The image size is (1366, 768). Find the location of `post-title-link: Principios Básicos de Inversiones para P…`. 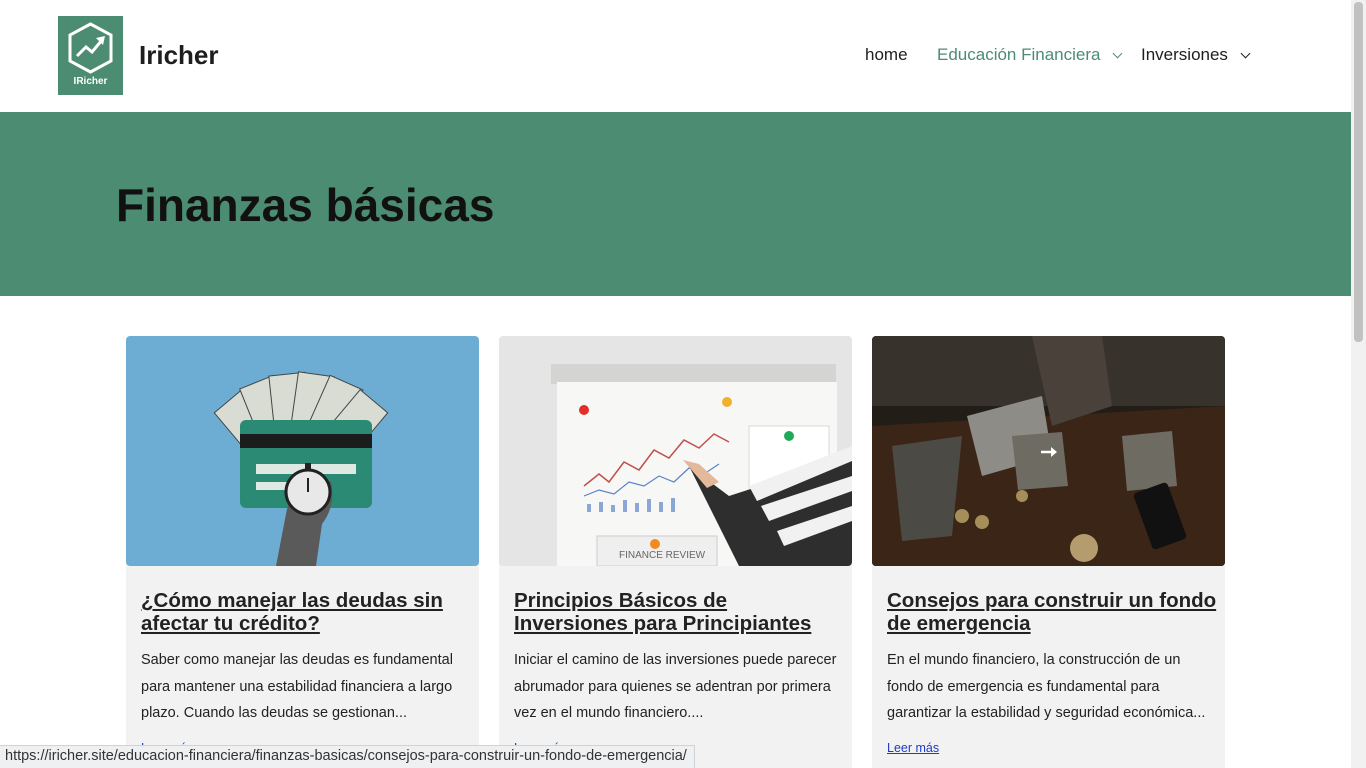

post-title-link: Principios Básicos de Inversiones para P… is located at coordinates (679, 612).